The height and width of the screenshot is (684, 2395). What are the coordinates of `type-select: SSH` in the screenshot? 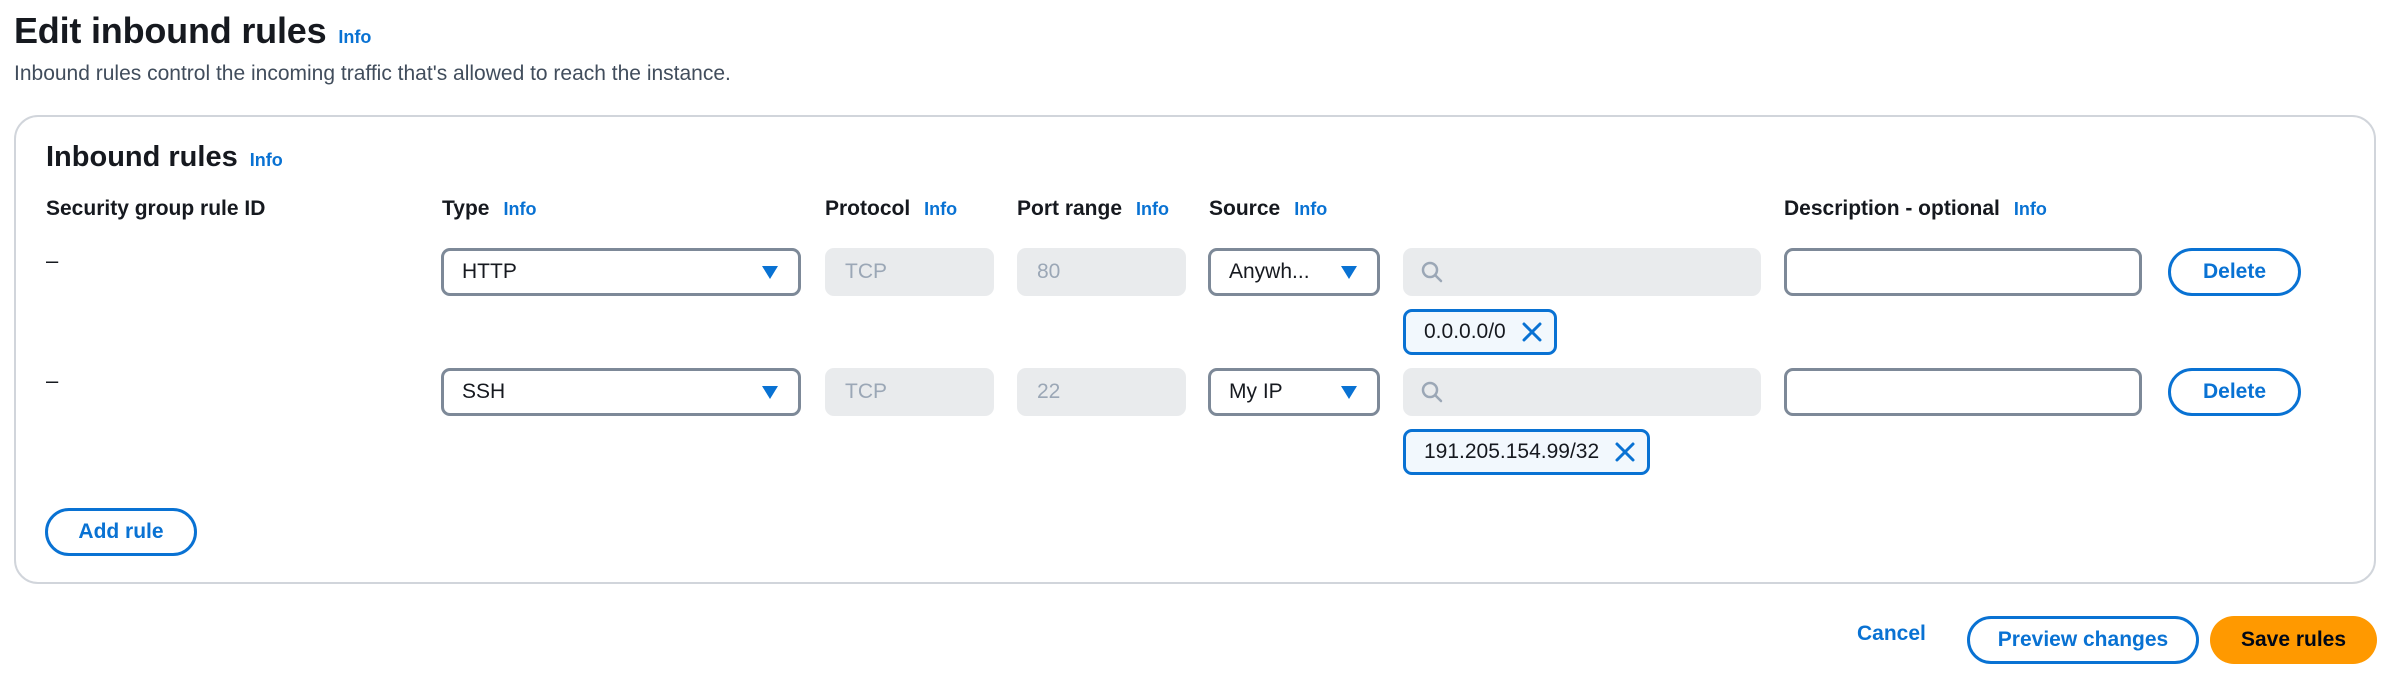 It's located at (621, 392).